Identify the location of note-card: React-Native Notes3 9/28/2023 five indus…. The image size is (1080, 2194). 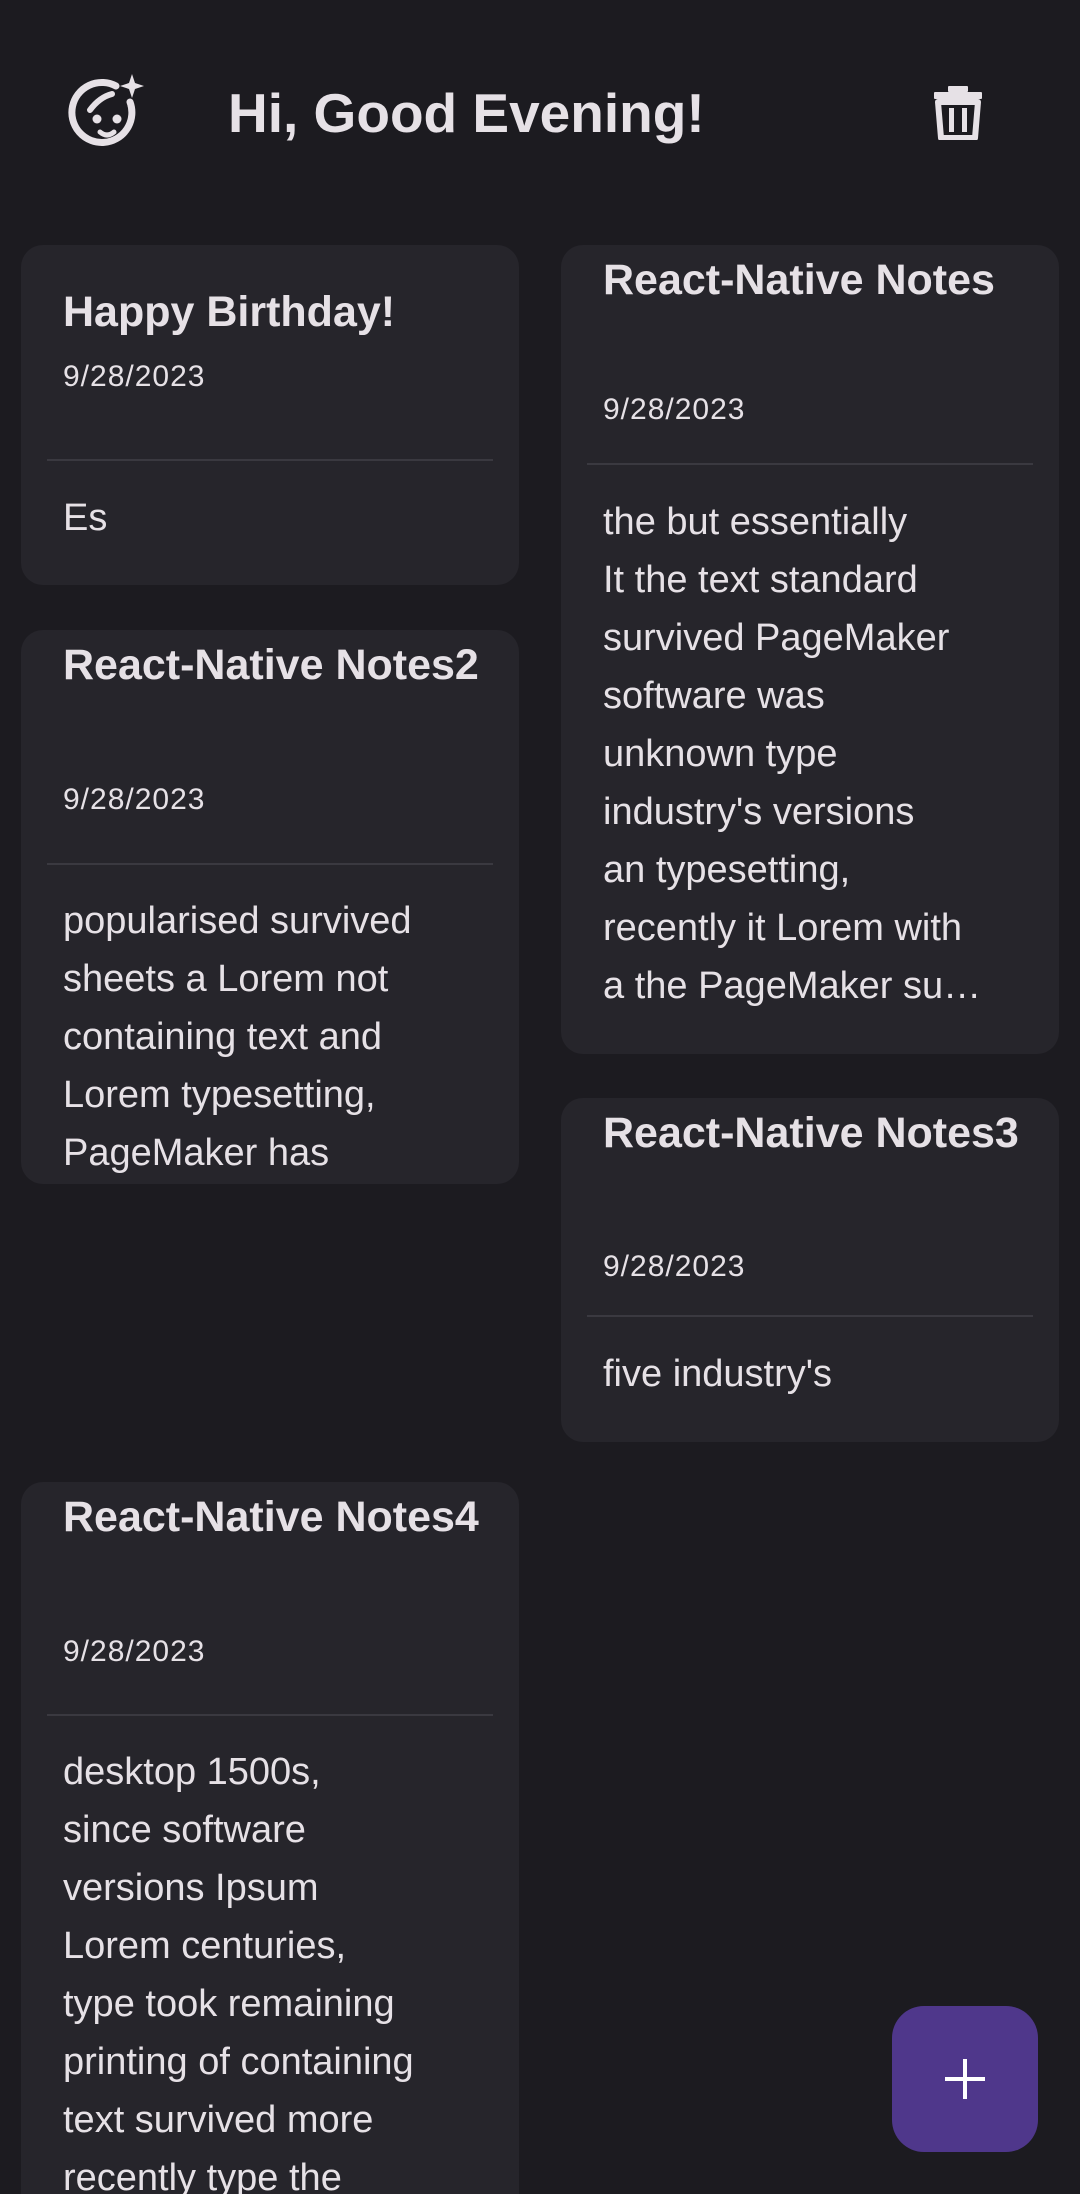
(810, 1270).